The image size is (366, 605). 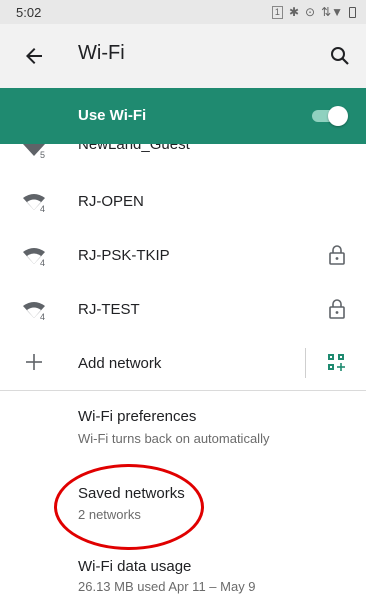 What do you see at coordinates (183, 116) in the screenshot?
I see `use-wifi-row: Use Wi-Fi` at bounding box center [183, 116].